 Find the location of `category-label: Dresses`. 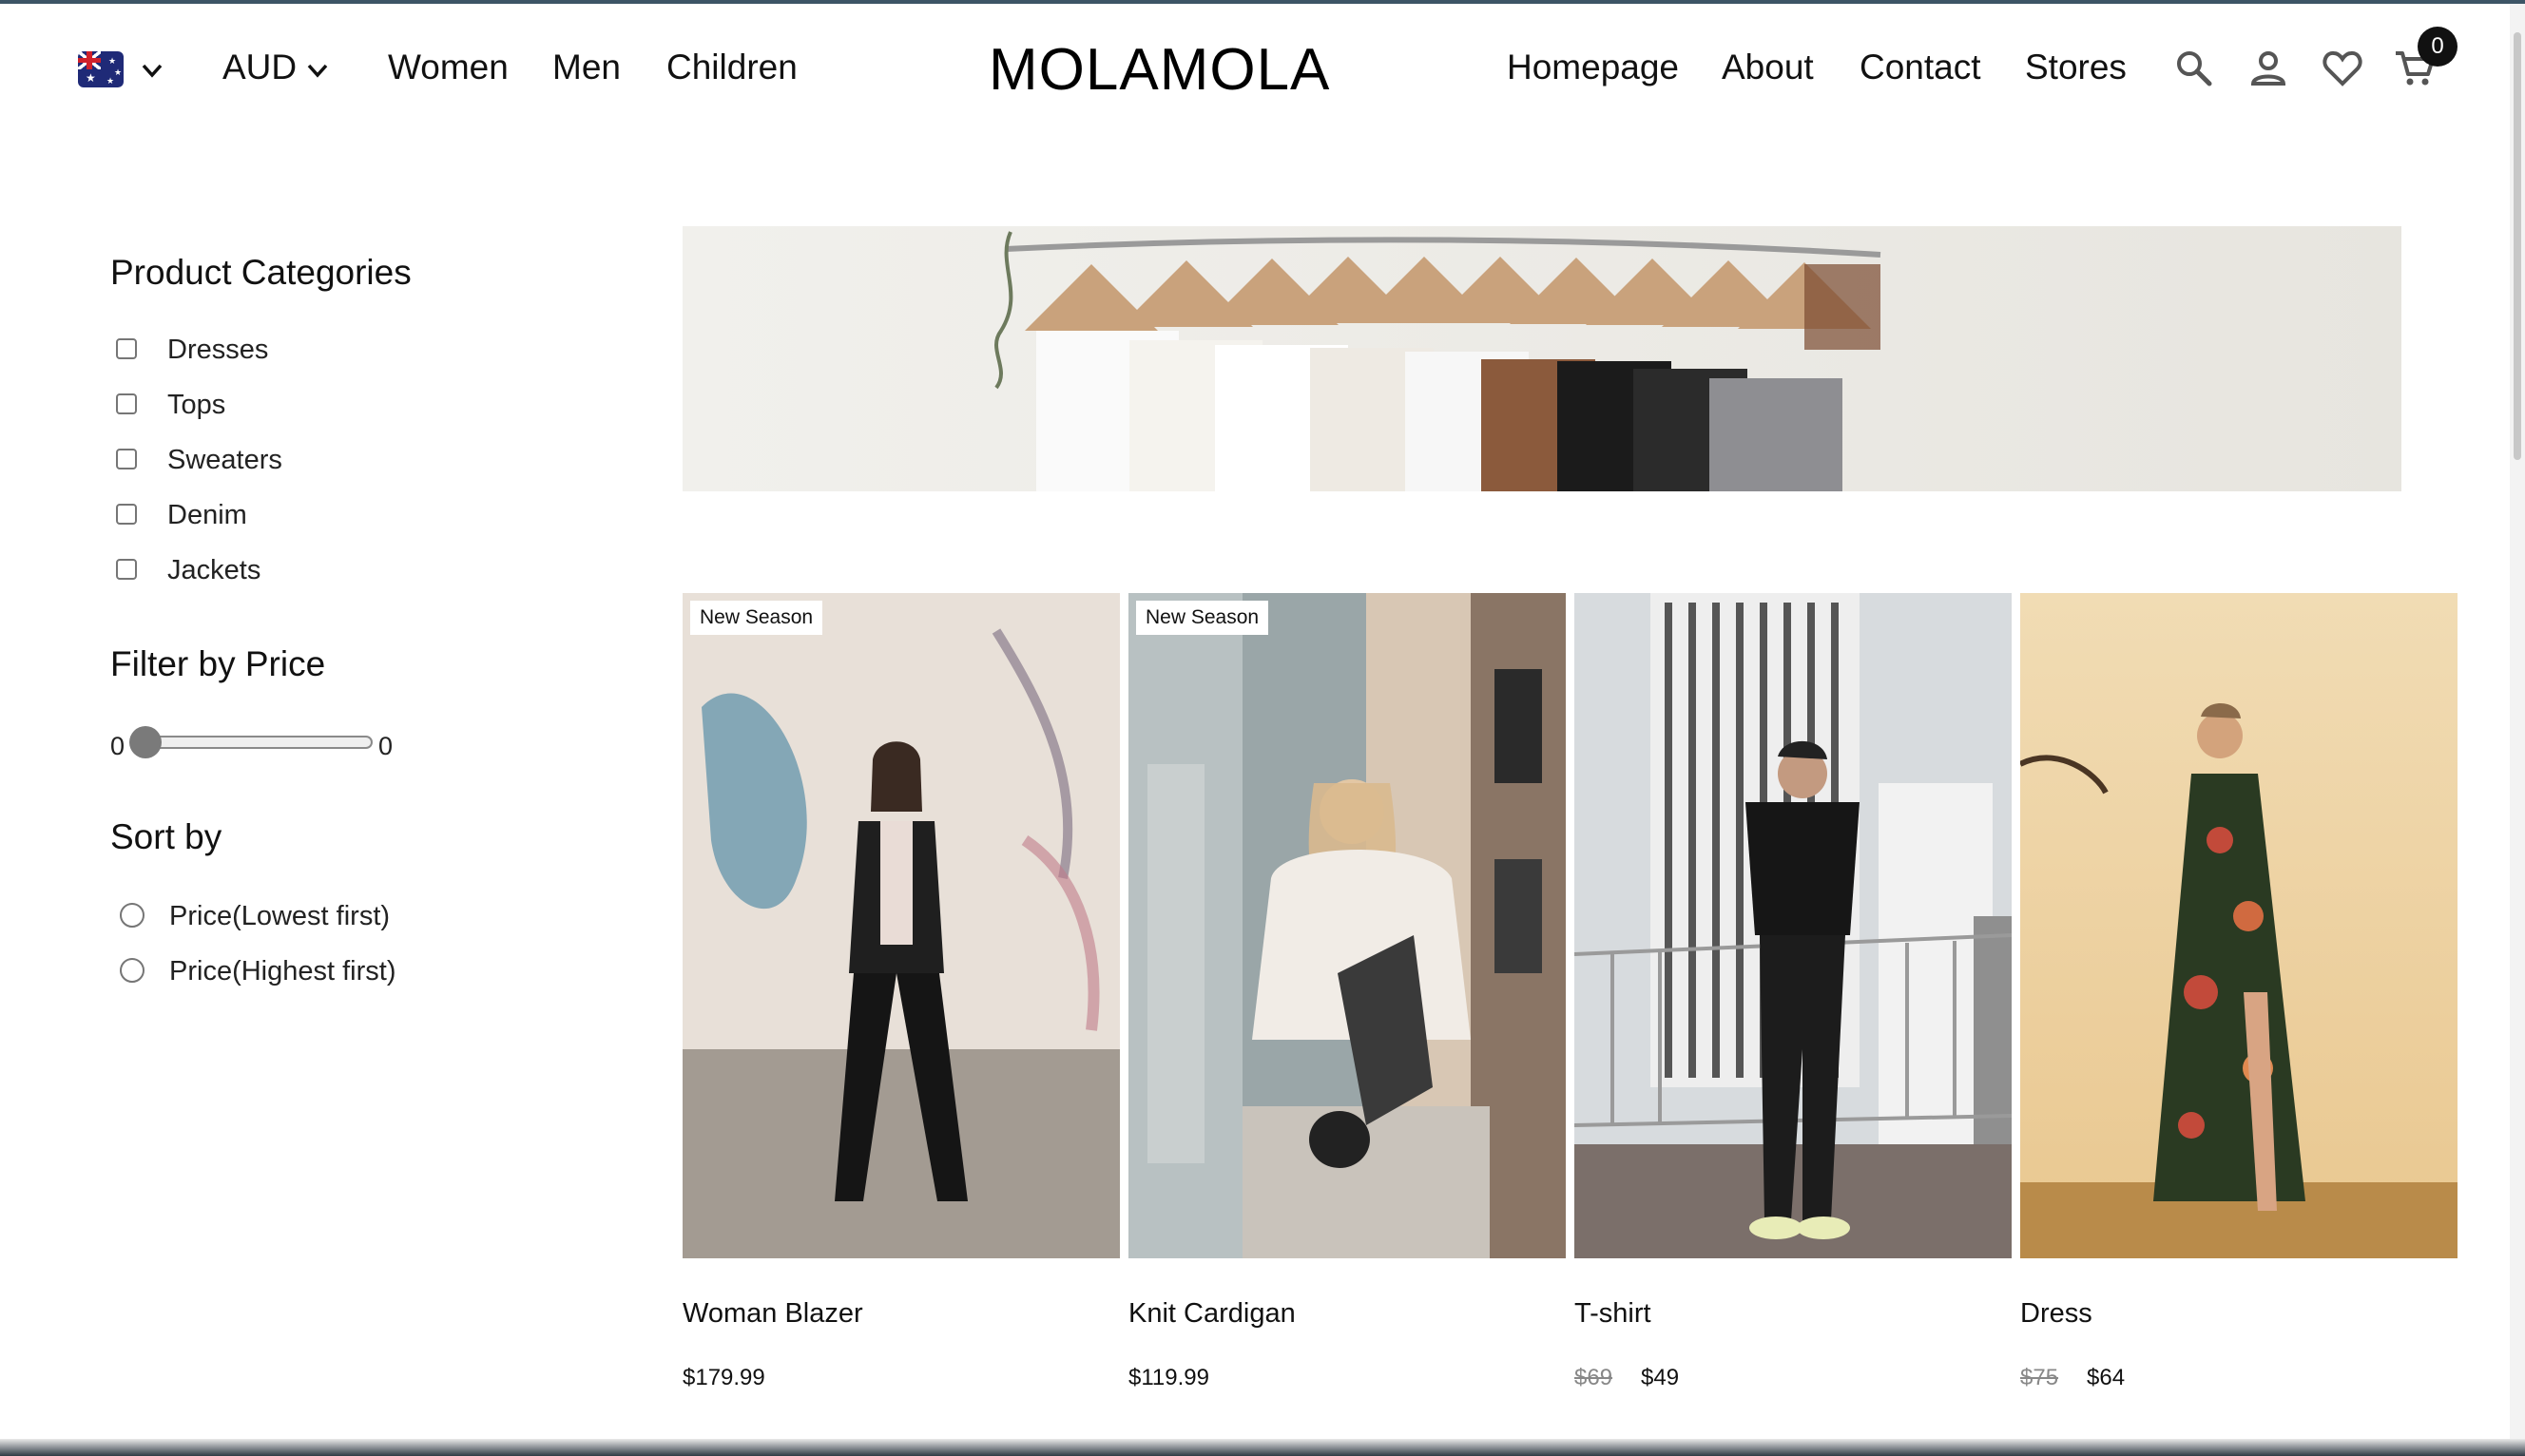

category-label: Dresses is located at coordinates (218, 350).